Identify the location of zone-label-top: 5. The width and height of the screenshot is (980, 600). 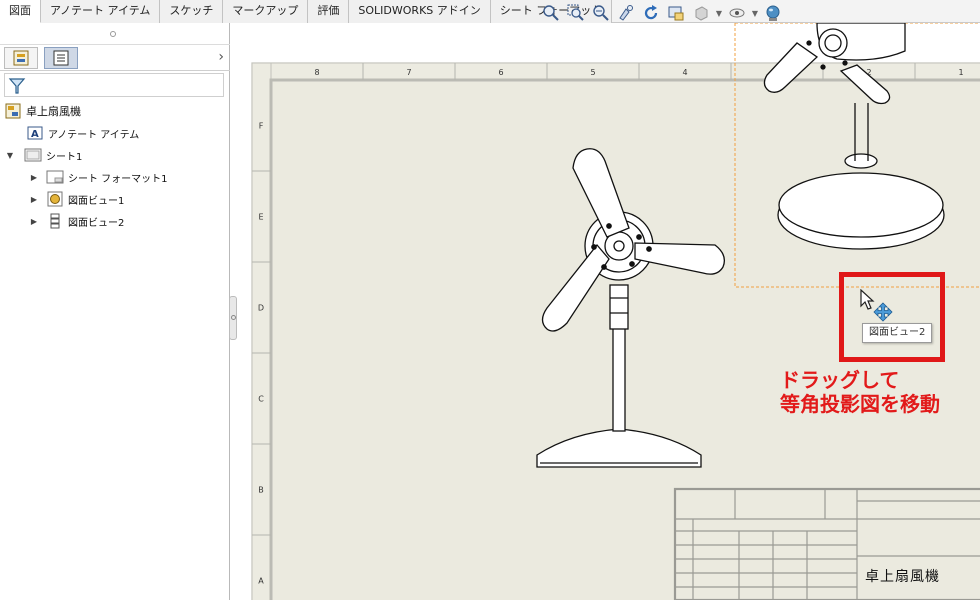
(592, 72).